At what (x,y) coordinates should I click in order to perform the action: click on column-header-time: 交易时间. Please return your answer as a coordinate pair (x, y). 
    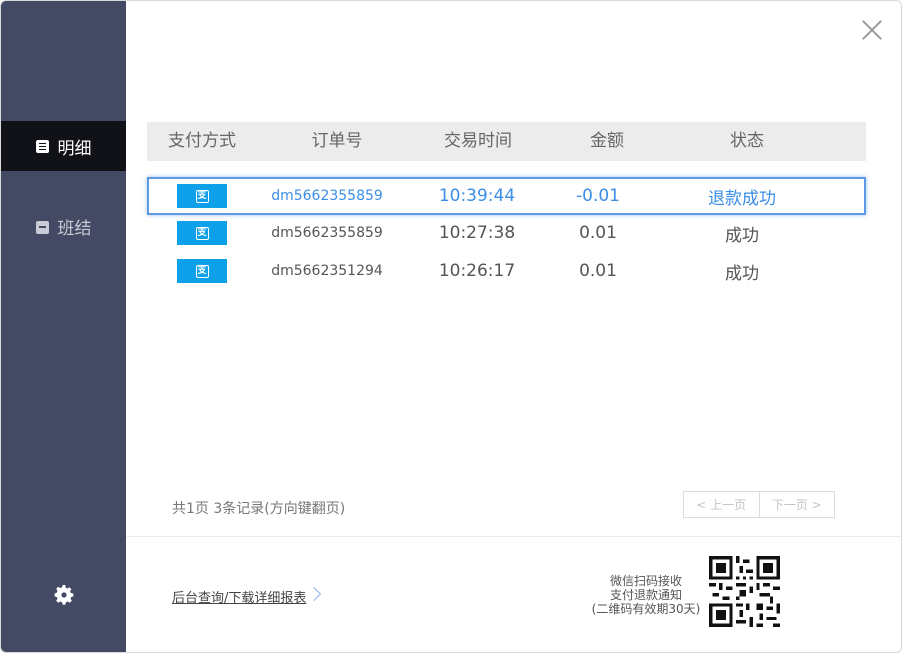
    Looking at the image, I should click on (478, 141).